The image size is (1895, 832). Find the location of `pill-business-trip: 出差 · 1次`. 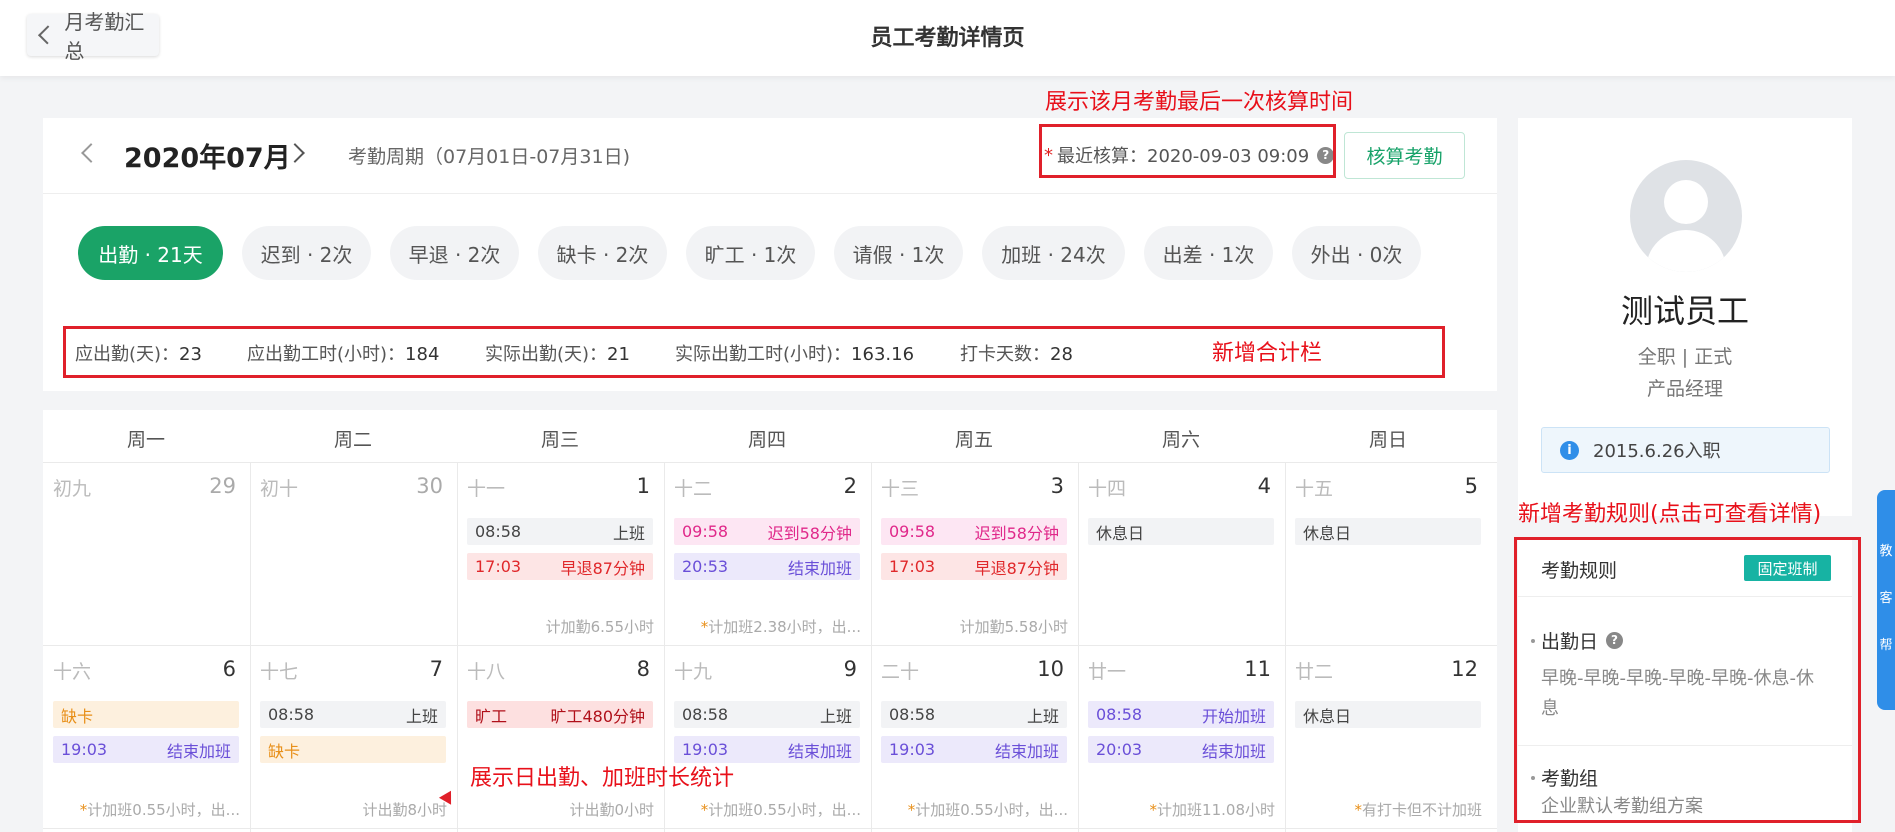

pill-business-trip: 出差 · 1次 is located at coordinates (1208, 253).